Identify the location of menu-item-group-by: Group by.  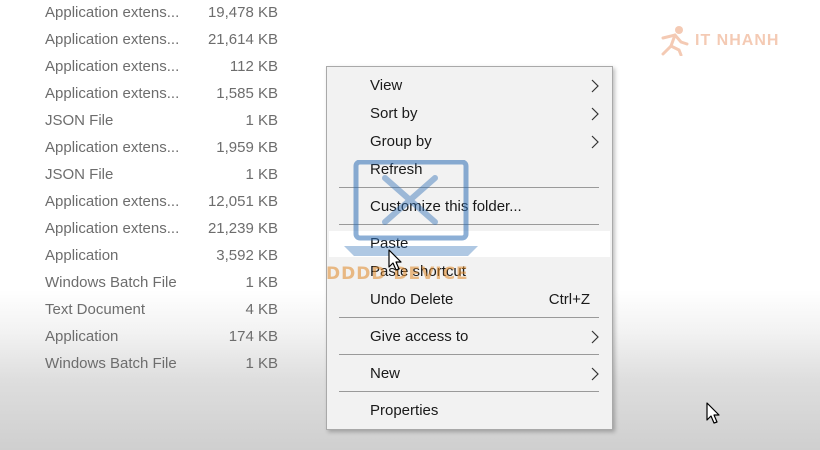
(469, 142).